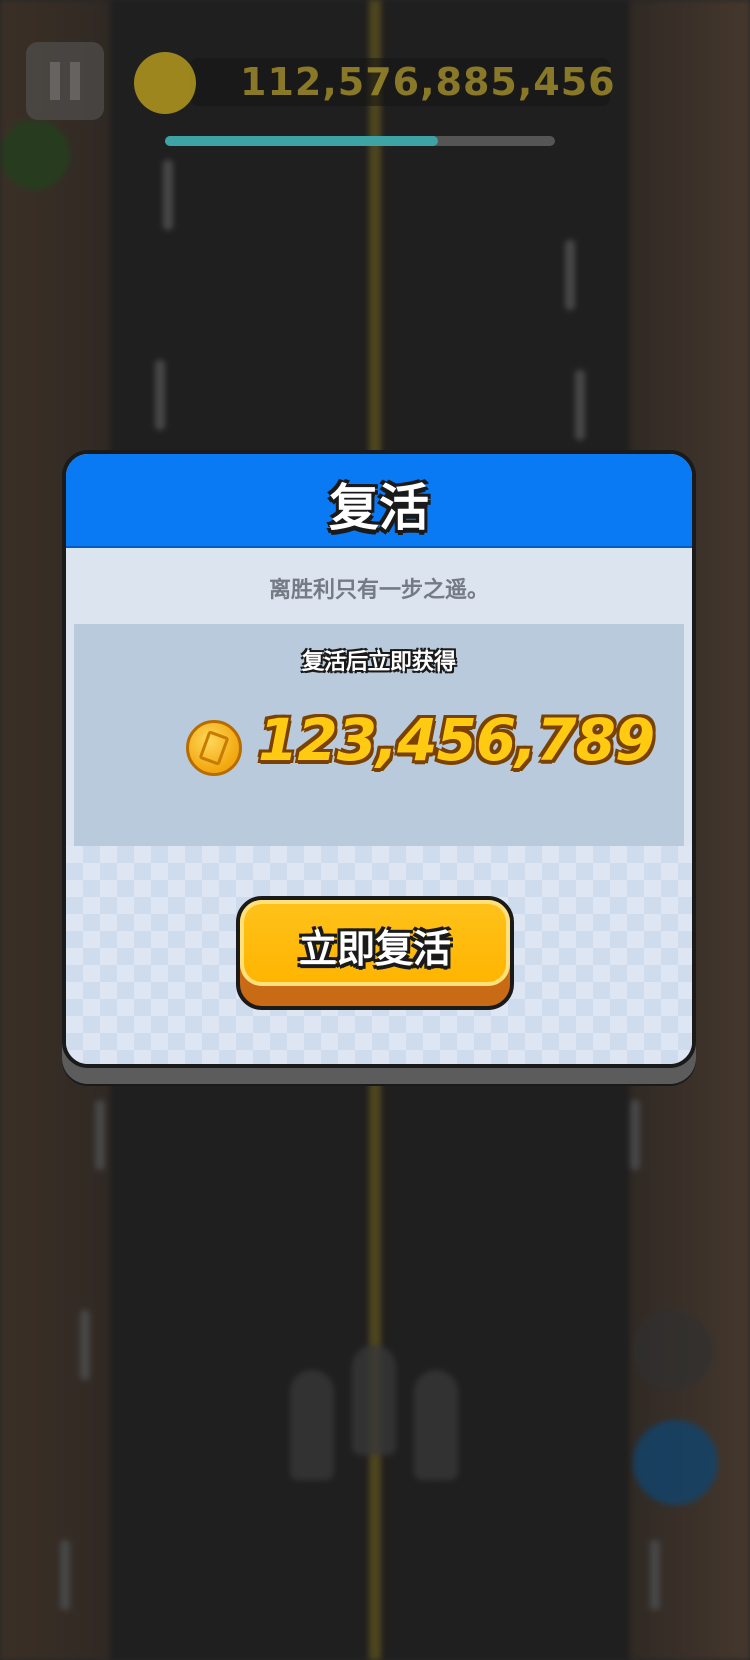 Image resolution: width=750 pixels, height=1660 pixels. I want to click on reward-amount: 123,456,789, so click(456, 740).